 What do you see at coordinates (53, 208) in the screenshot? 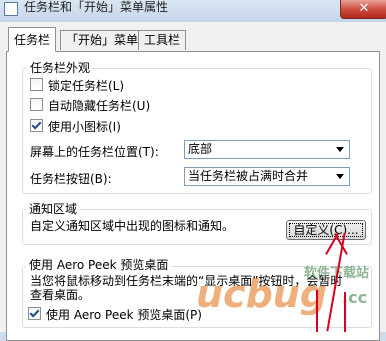
I see `notification-group-title: 通知区域` at bounding box center [53, 208].